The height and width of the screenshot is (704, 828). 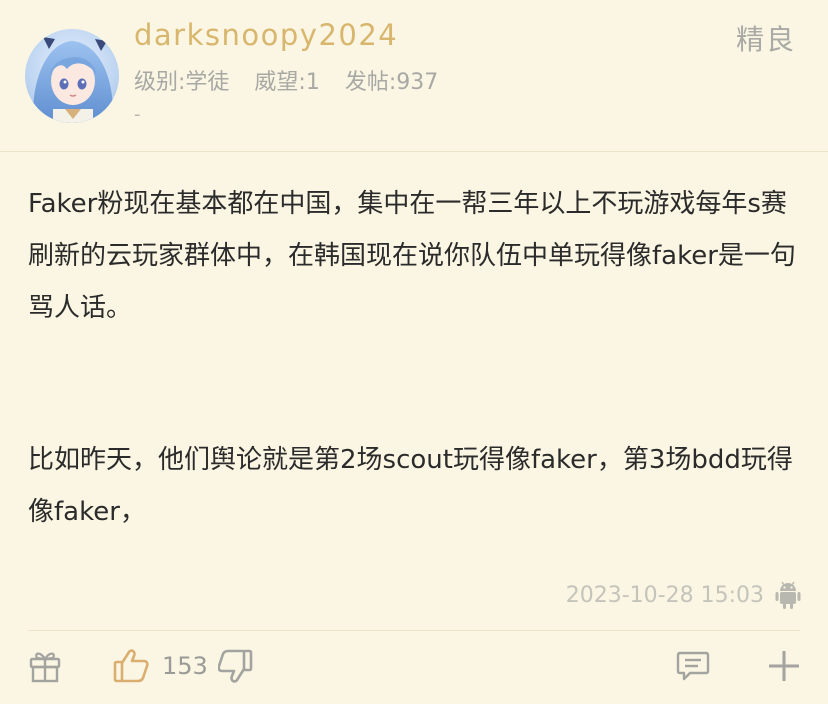 I want to click on post-meta: 2023-10-28 15:03, so click(x=684, y=595).